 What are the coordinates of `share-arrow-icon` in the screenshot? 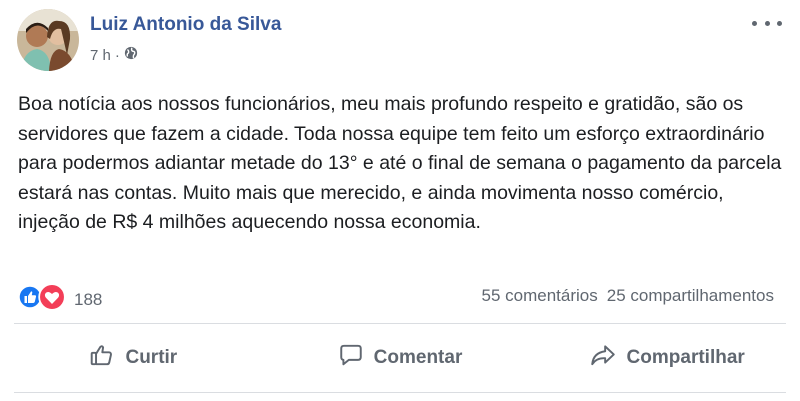 It's located at (603, 358).